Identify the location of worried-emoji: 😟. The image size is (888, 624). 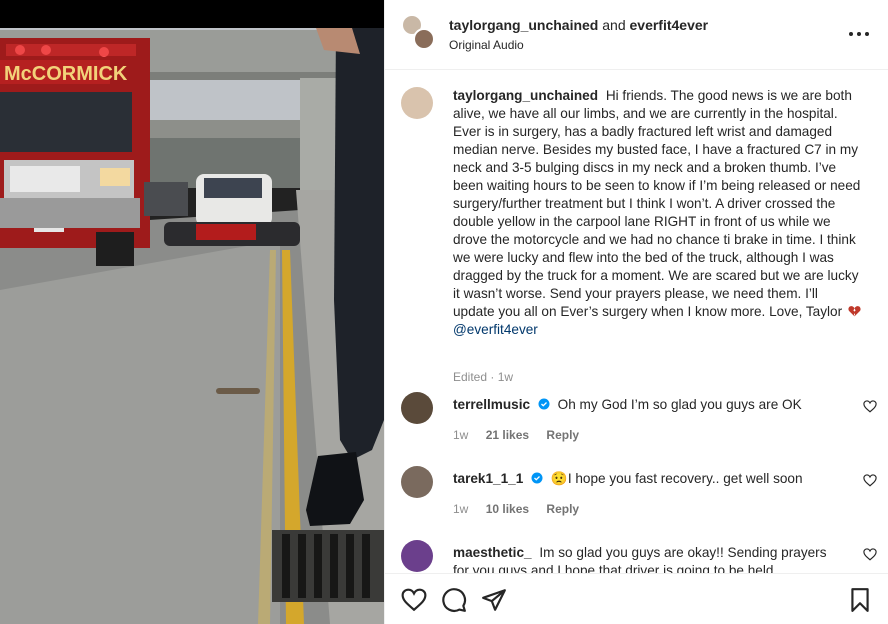
(559, 478).